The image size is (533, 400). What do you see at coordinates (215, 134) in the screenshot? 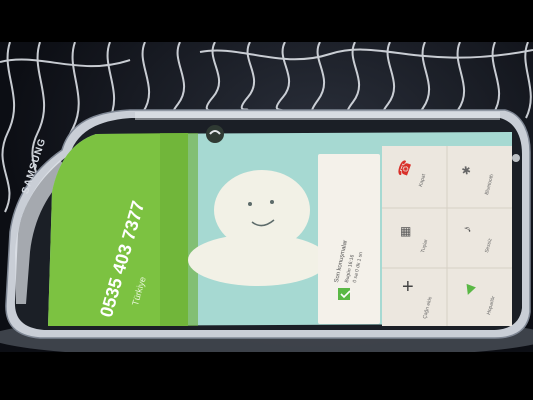
I see `phone-handset-icon` at bounding box center [215, 134].